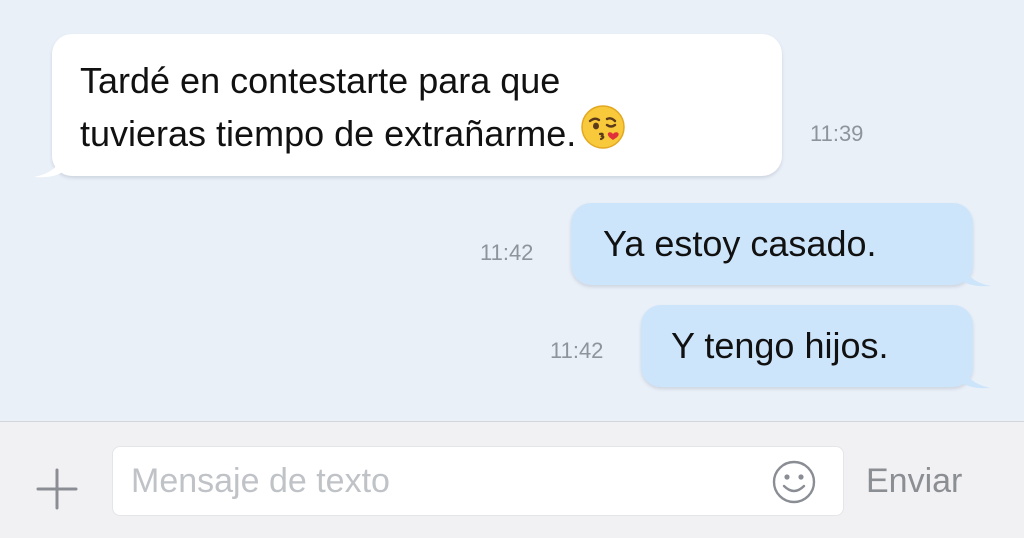  I want to click on outgoing-message-bubble: Ya estoy casado., so click(781, 245).